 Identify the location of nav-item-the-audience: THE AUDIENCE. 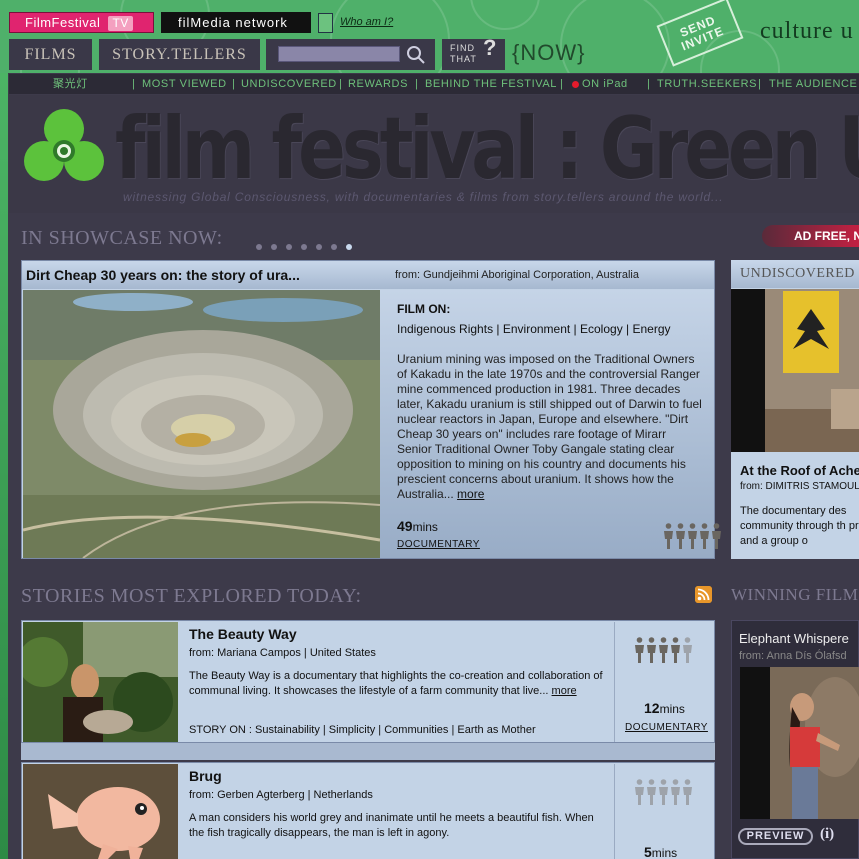
(813, 84).